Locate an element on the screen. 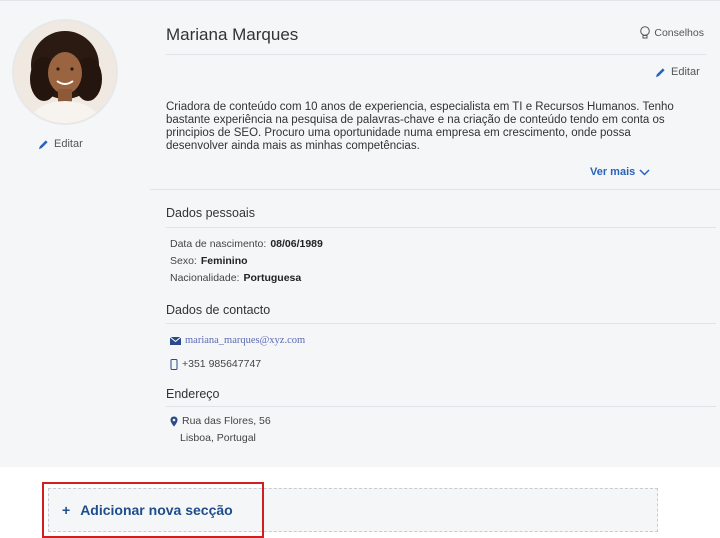 The image size is (720, 538). birth-date-row: Data de nascimento: 08/06/1989 is located at coordinates (246, 244).